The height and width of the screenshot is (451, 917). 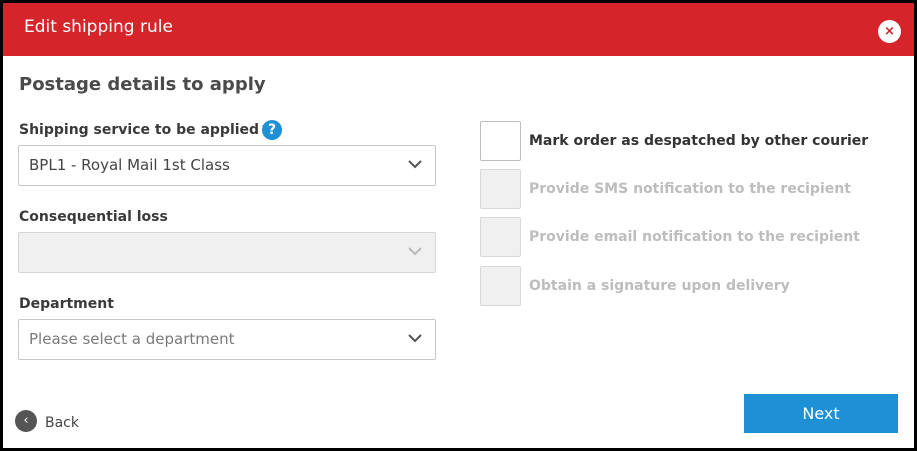 I want to click on shipping-service-label-text: Shipping service to be applied, so click(x=139, y=130).